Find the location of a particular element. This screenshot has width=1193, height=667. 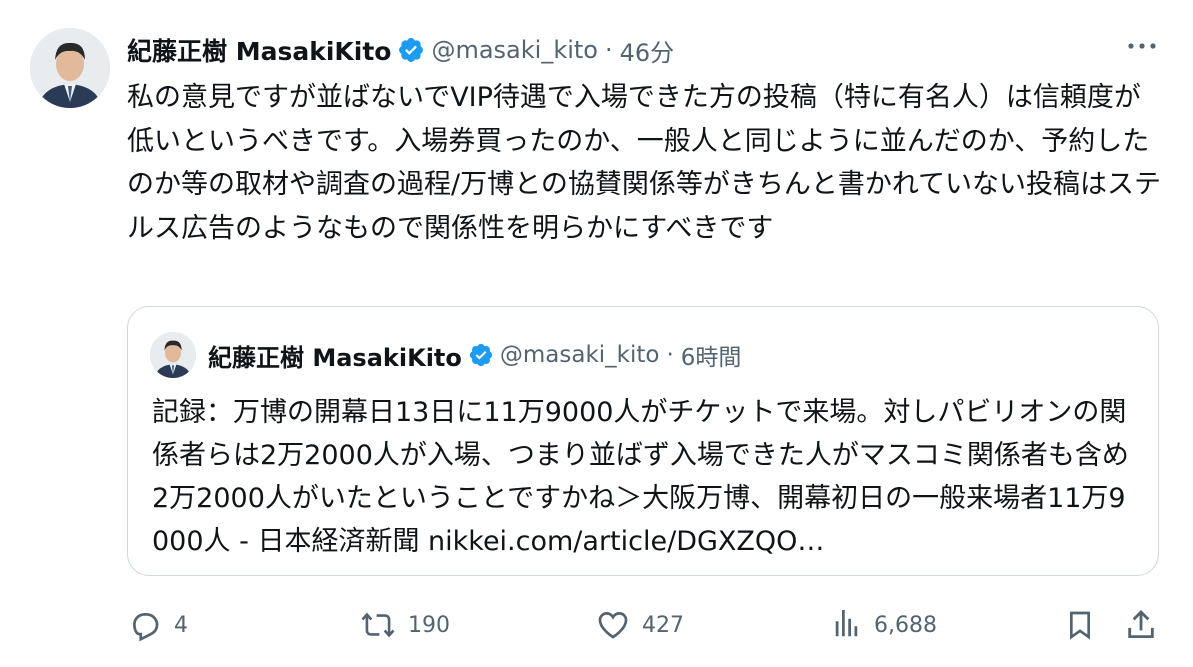

retweet-icon is located at coordinates (378, 625).